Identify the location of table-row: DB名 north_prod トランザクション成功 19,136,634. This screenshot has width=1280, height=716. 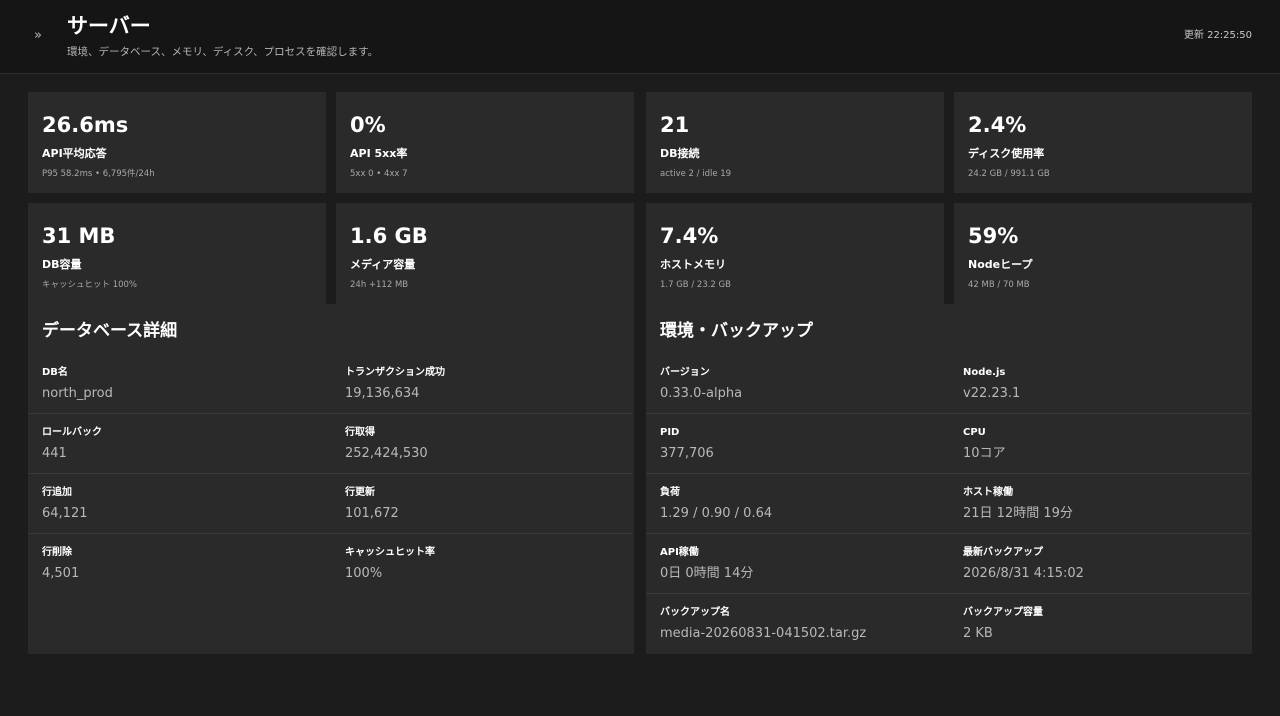
(330, 384).